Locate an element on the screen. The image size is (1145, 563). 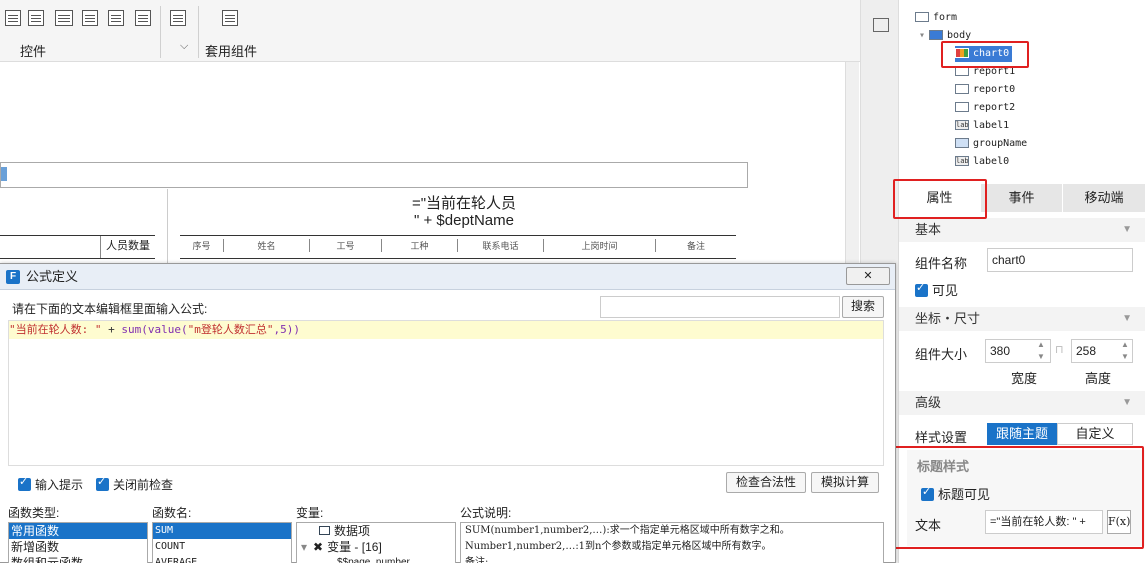
variable-icon: ✖ is located at coordinates (318, 547).